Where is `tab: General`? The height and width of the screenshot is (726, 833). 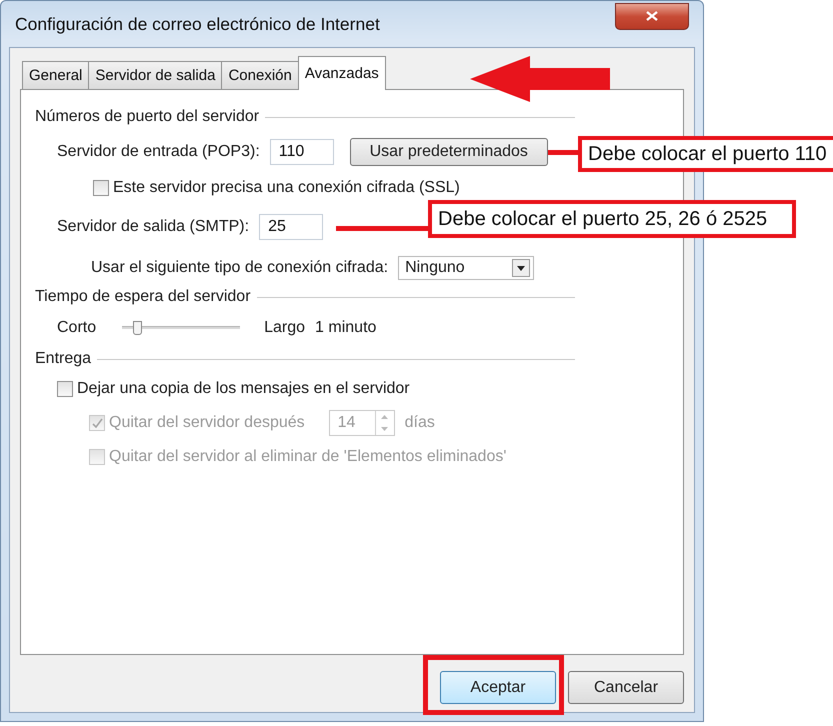 tab: General is located at coordinates (56, 75).